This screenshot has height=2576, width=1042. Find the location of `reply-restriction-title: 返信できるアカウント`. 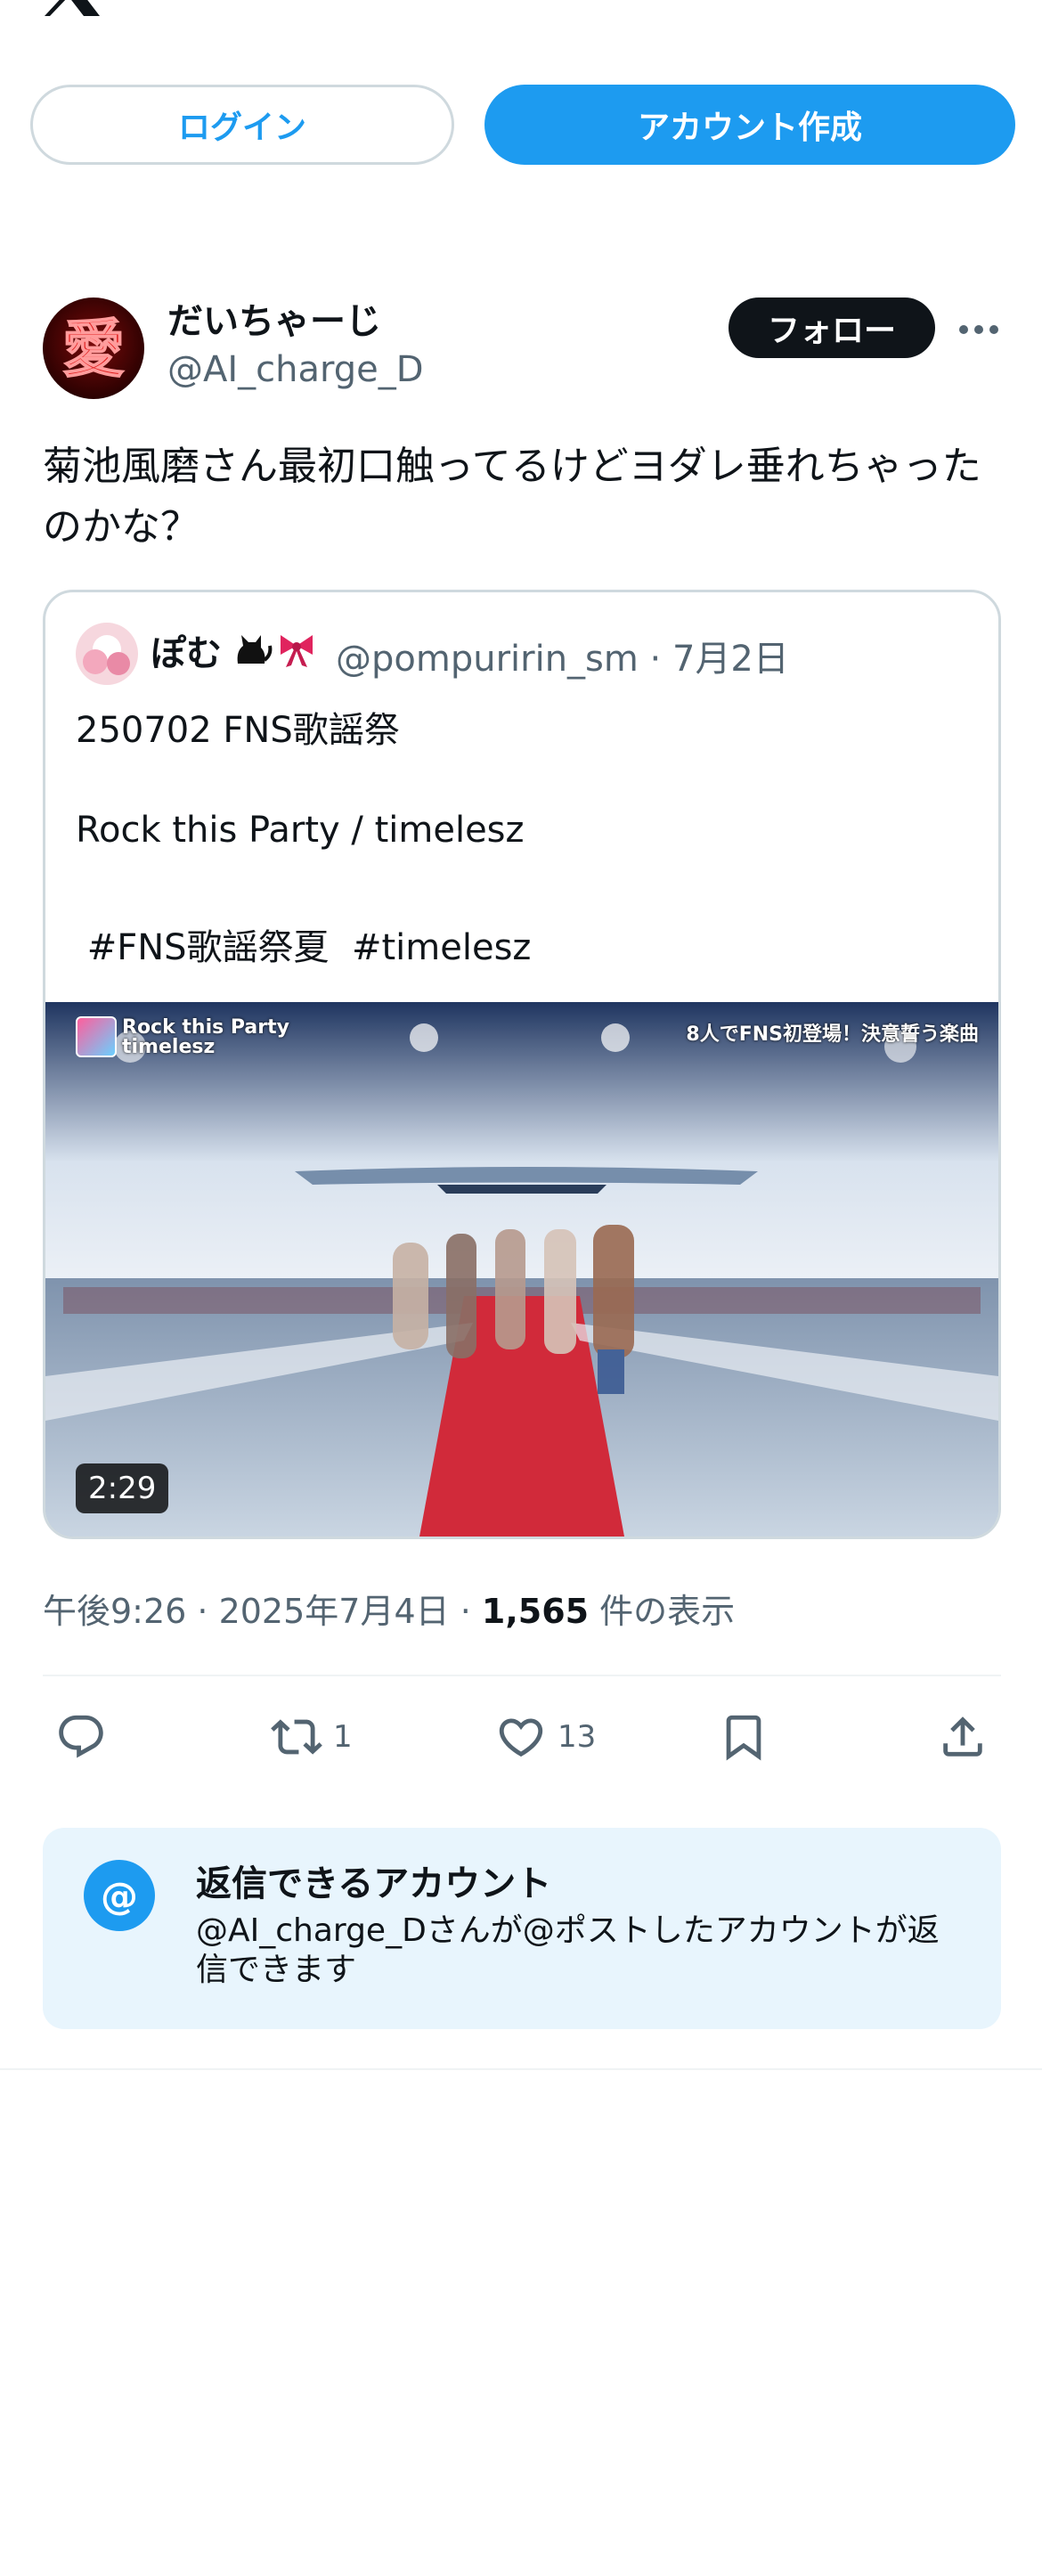

reply-restriction-title: 返信できるアカウント is located at coordinates (374, 1884).